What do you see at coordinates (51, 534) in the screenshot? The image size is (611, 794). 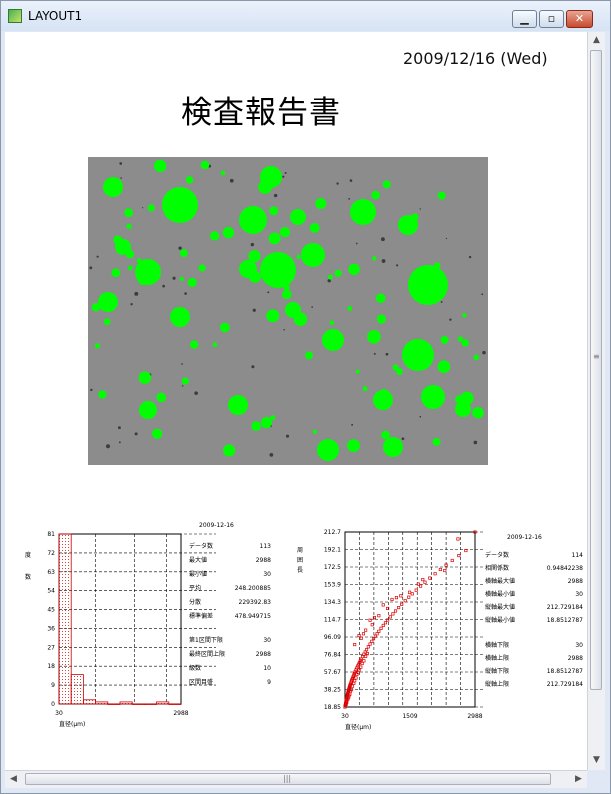 I see `hist-y-tick: 81` at bounding box center [51, 534].